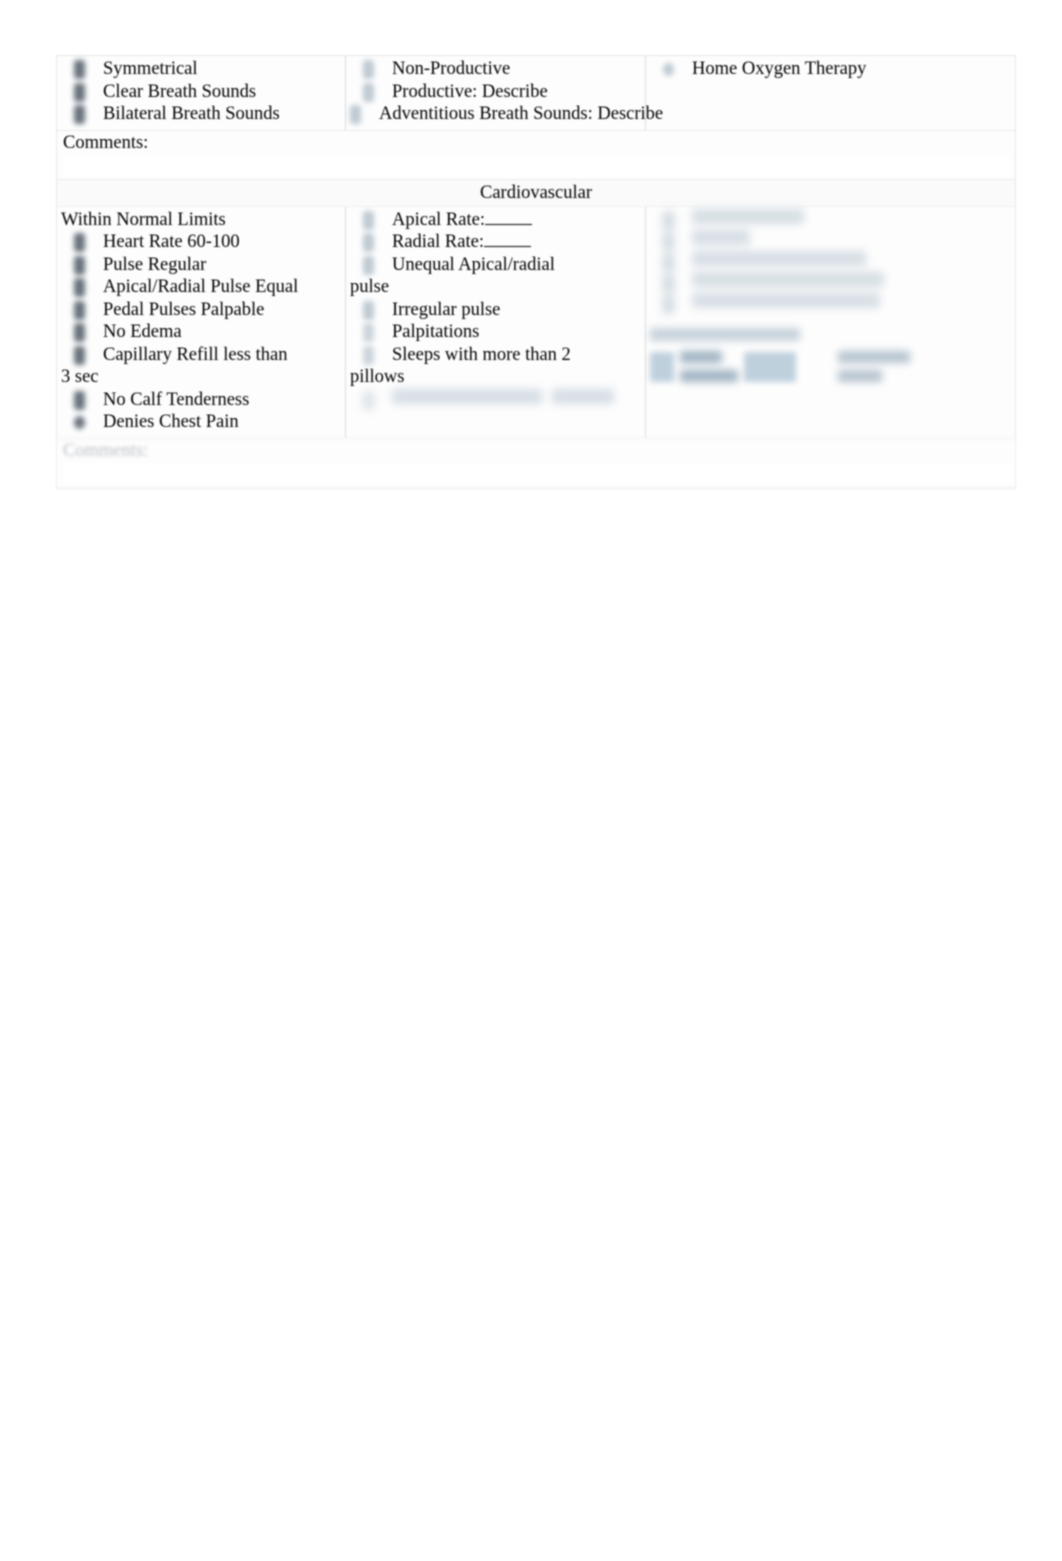 This screenshot has width=1062, height=1561. I want to click on option-label: Unequal Apical/radial, so click(473, 264).